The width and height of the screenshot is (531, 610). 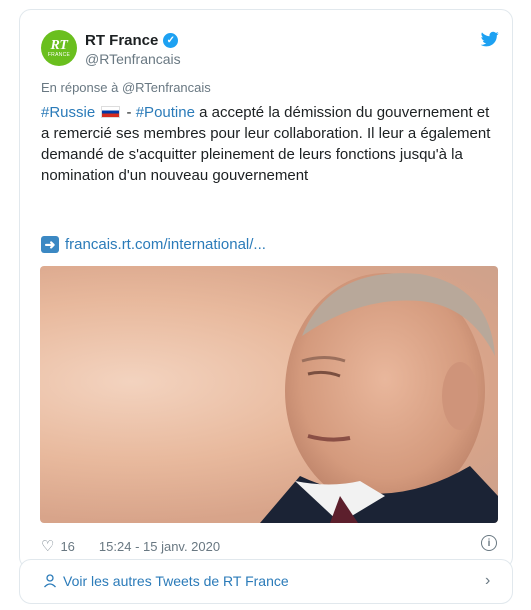 What do you see at coordinates (489, 543) in the screenshot?
I see `info-icon: i` at bounding box center [489, 543].